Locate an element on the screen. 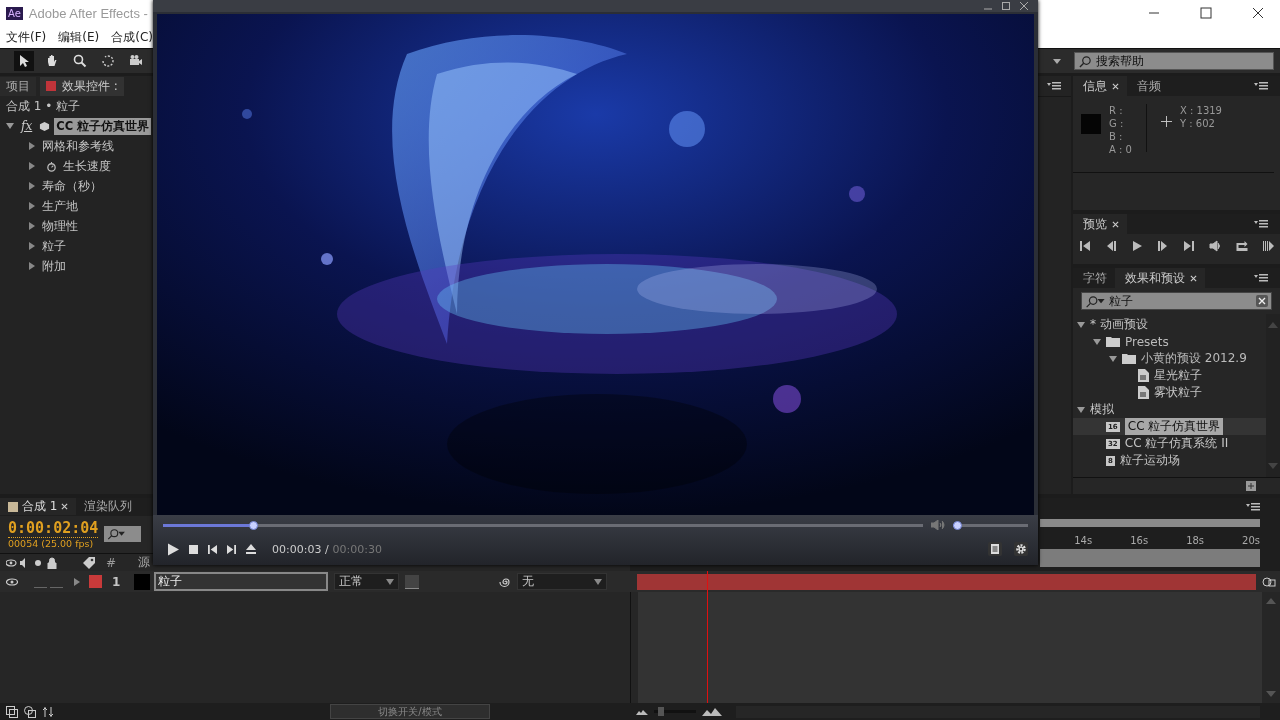 The image size is (1280, 720). timecode: 0:00:02:04 is located at coordinates (53, 529).